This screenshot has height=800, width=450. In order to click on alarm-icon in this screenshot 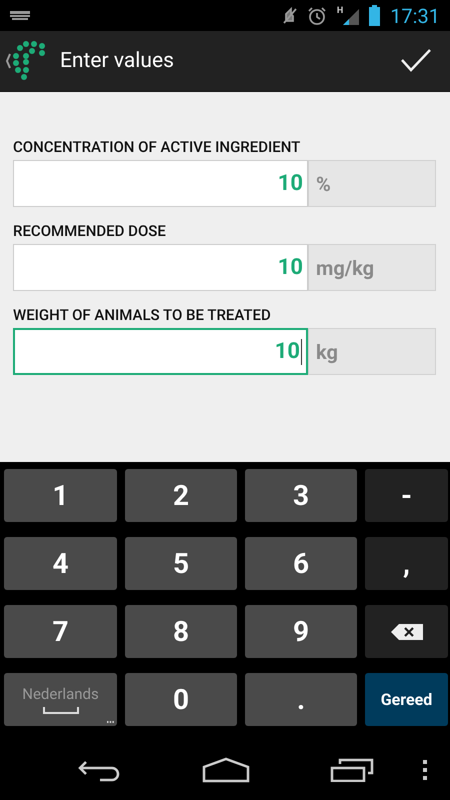, I will do `click(316, 16)`.